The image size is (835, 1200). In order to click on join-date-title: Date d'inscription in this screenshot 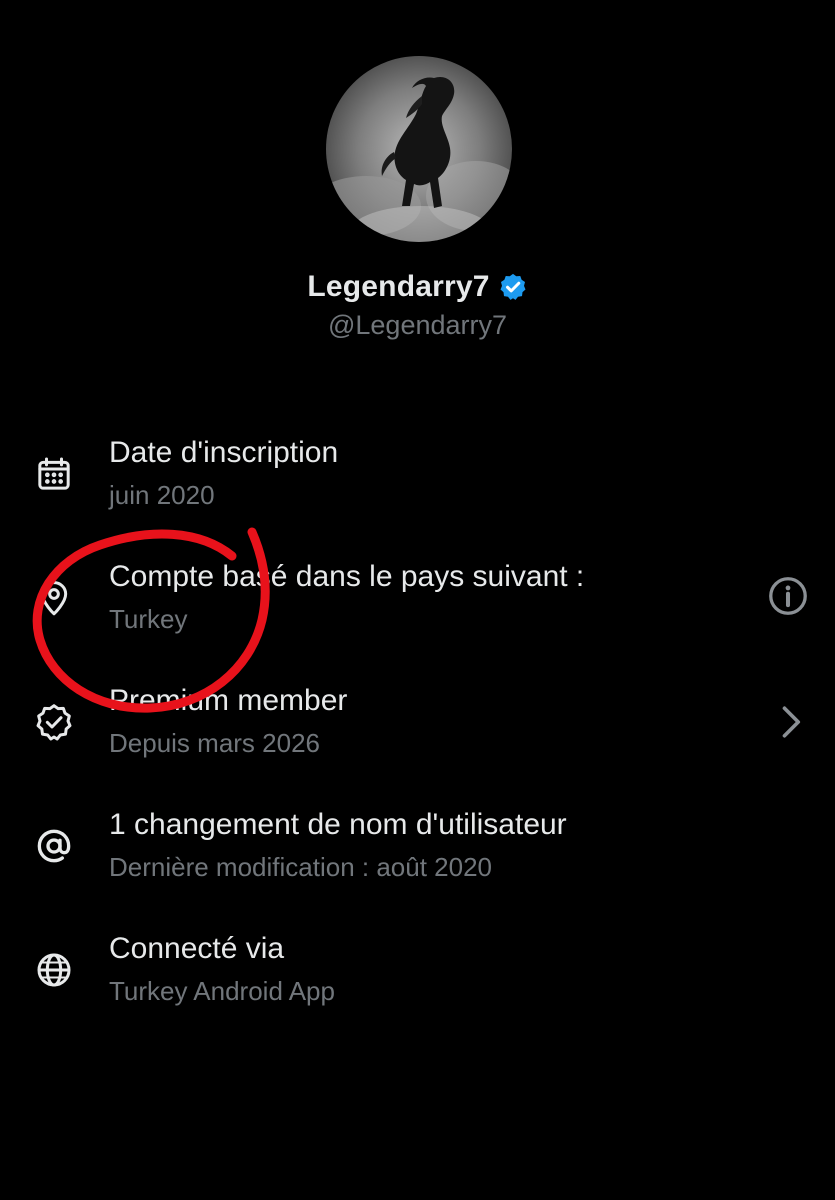, I will do `click(224, 452)`.